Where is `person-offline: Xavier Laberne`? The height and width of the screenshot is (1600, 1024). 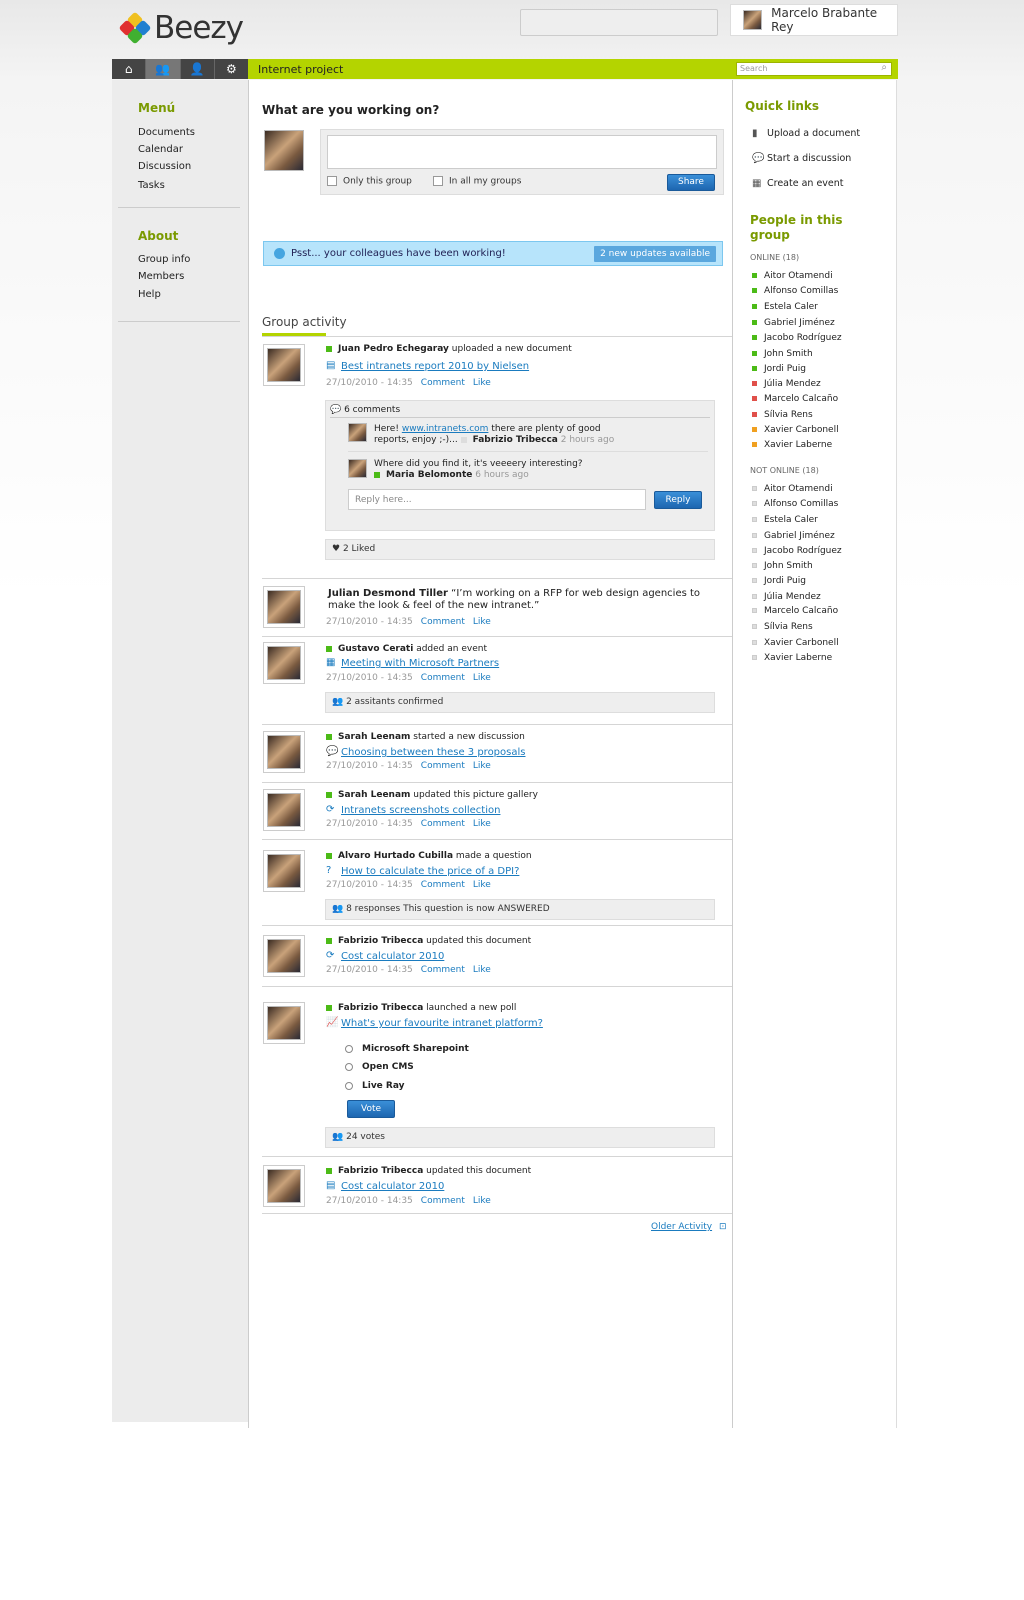
person-offline: Xavier Laberne is located at coordinates (792, 658).